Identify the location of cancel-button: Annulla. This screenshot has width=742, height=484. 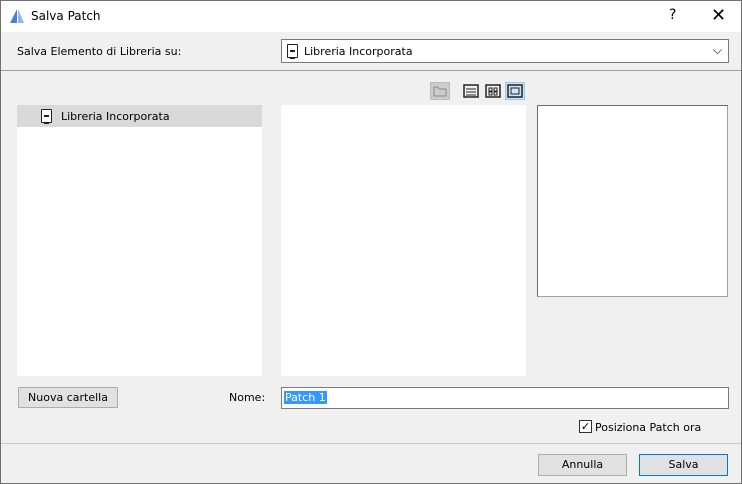
(582, 465).